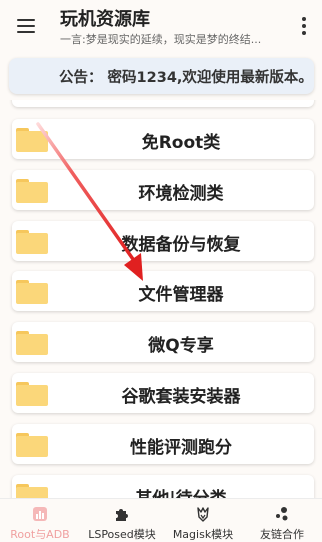 This screenshot has width=322, height=542. What do you see at coordinates (203, 534) in the screenshot?
I see `nav-label: Magisk模块` at bounding box center [203, 534].